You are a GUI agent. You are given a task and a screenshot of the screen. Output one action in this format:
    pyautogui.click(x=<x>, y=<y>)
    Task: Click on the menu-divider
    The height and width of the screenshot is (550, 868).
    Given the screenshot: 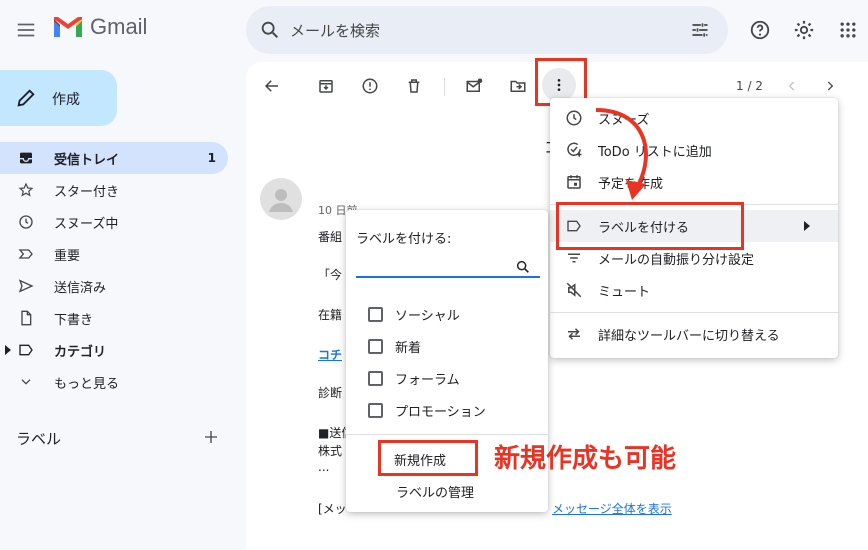 What is the action you would take?
    pyautogui.click(x=694, y=312)
    